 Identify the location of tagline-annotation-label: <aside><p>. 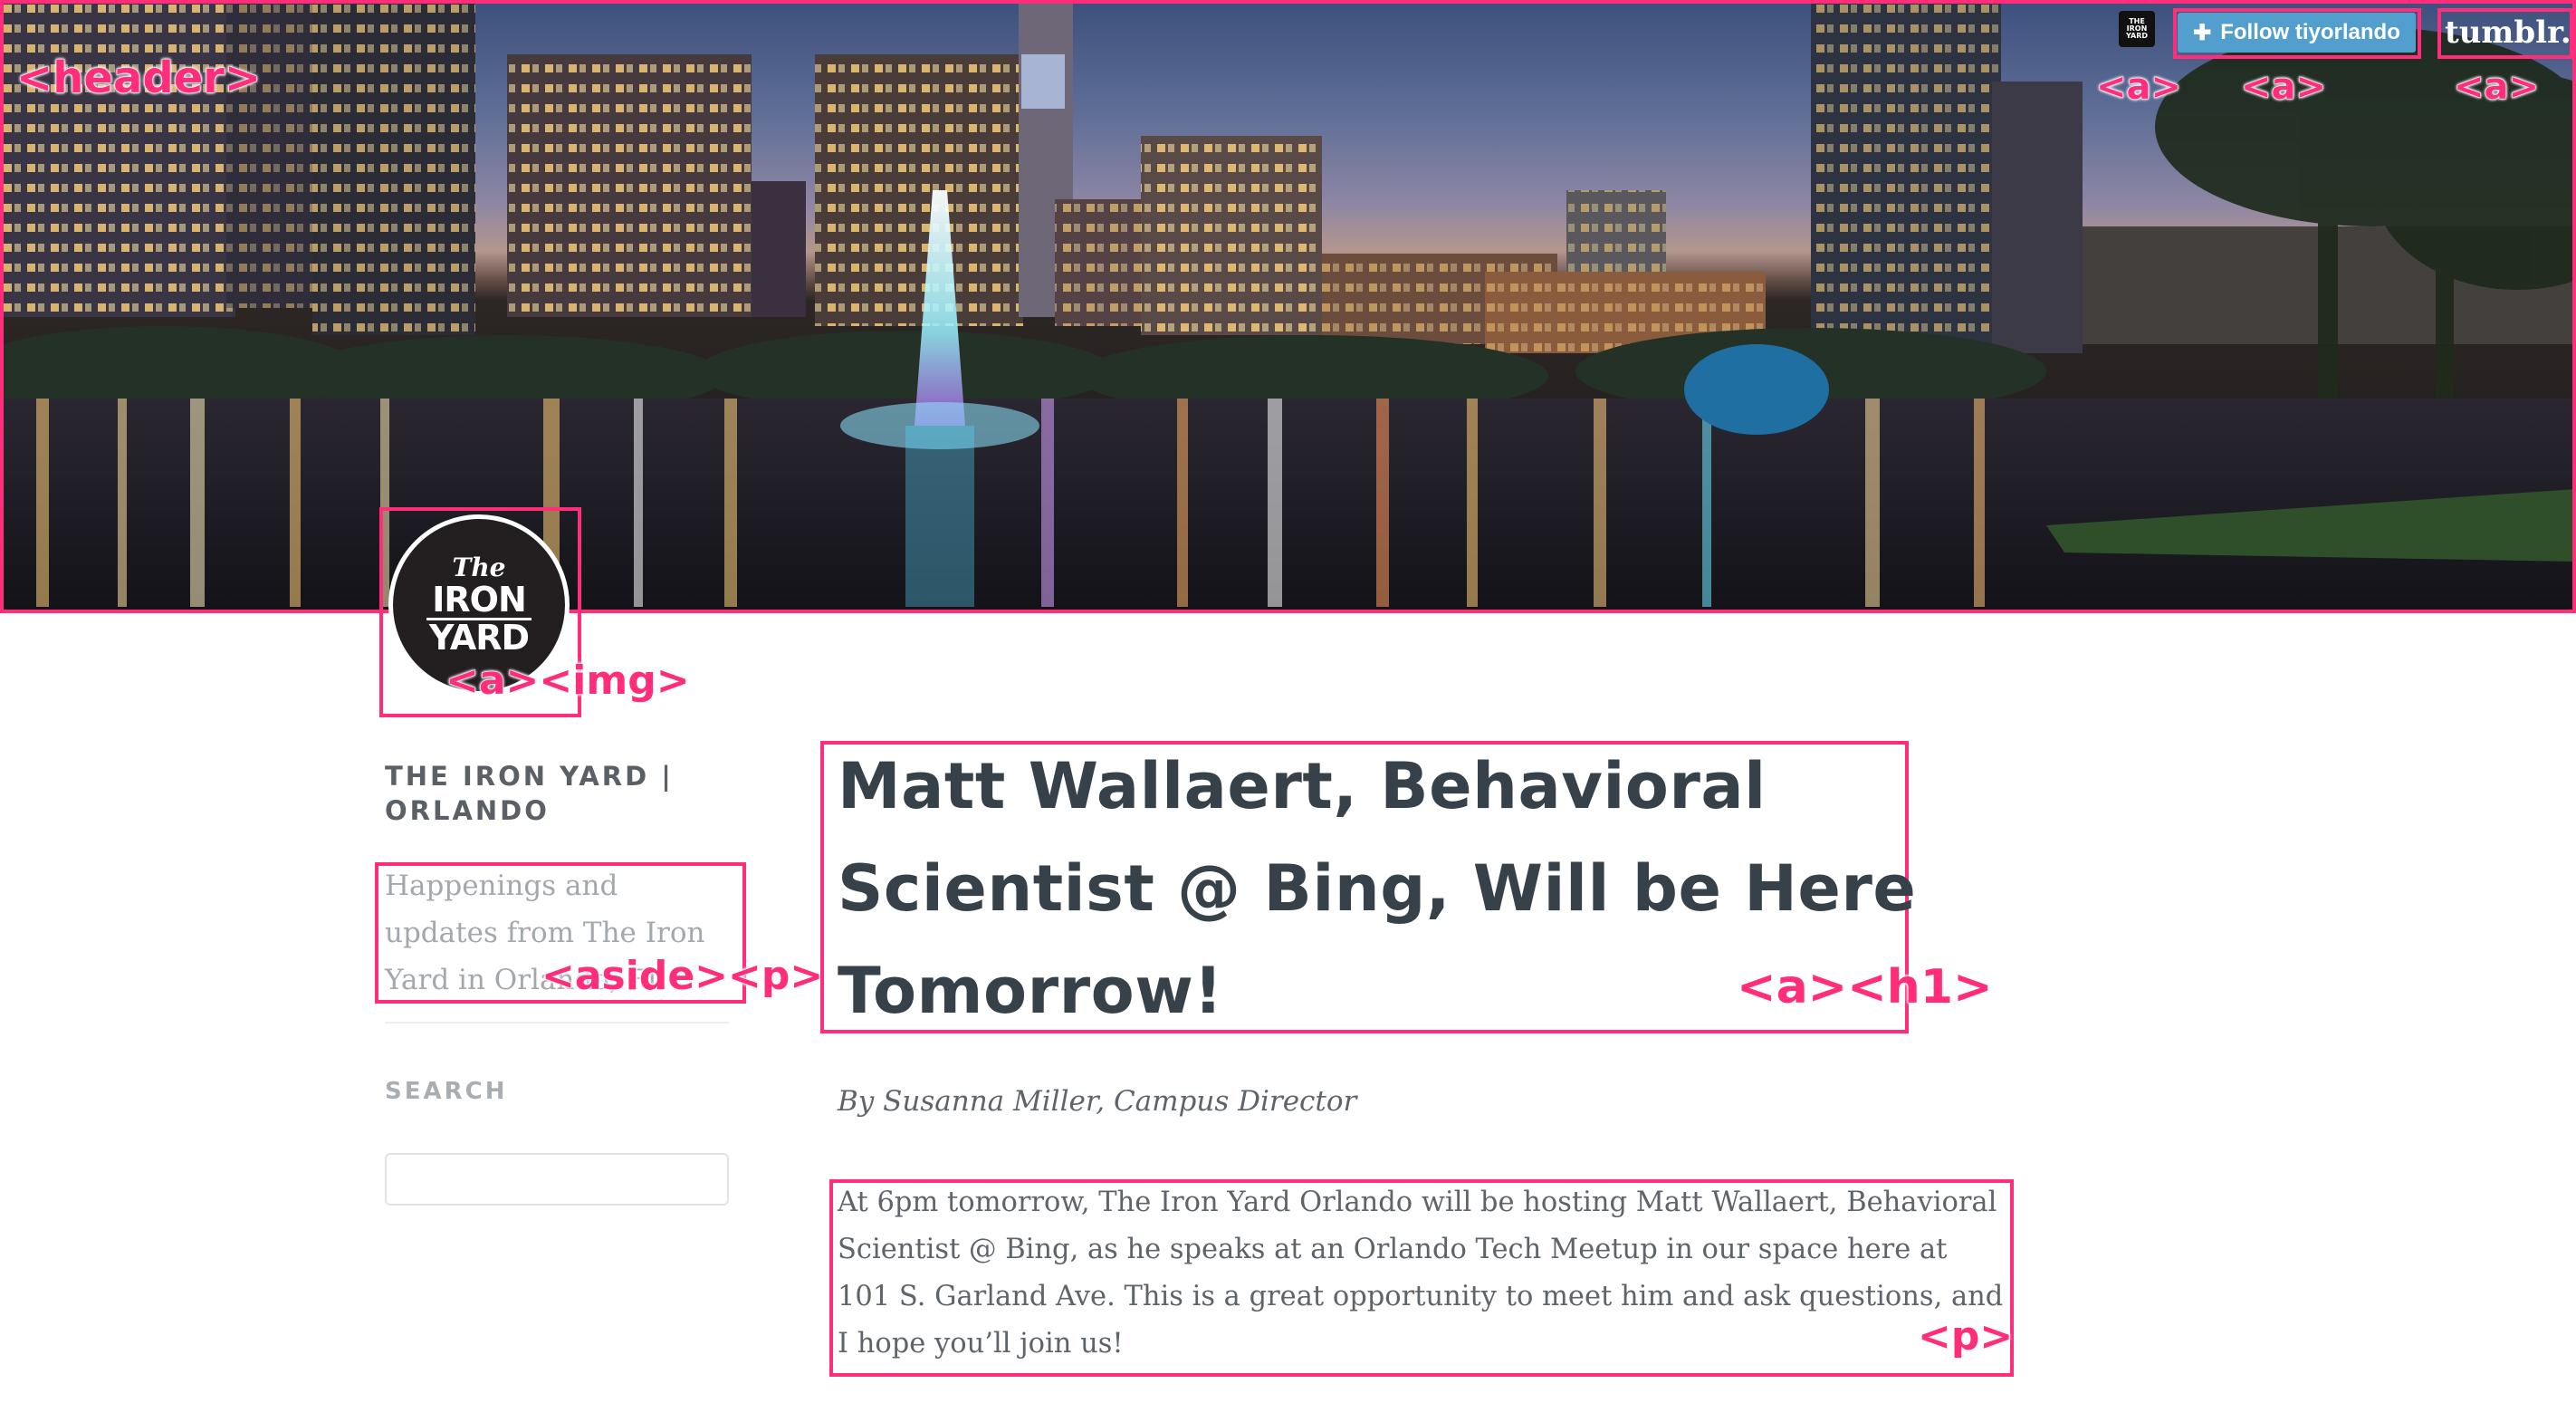
(682, 976).